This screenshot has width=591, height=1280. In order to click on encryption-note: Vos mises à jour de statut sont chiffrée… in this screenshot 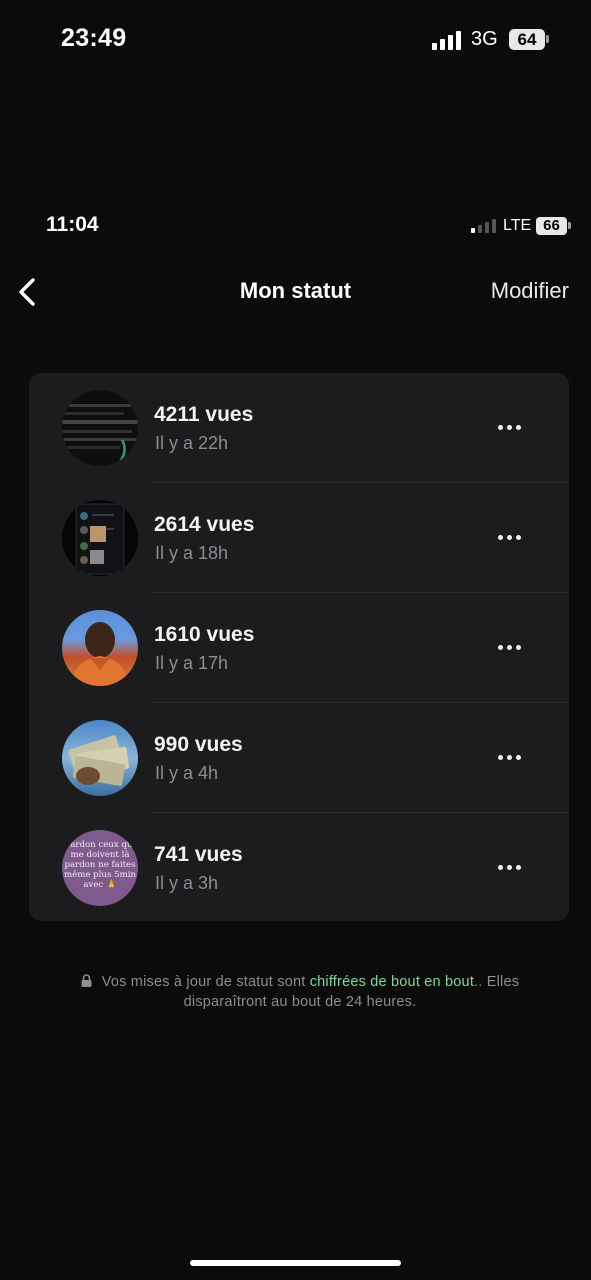, I will do `click(300, 992)`.